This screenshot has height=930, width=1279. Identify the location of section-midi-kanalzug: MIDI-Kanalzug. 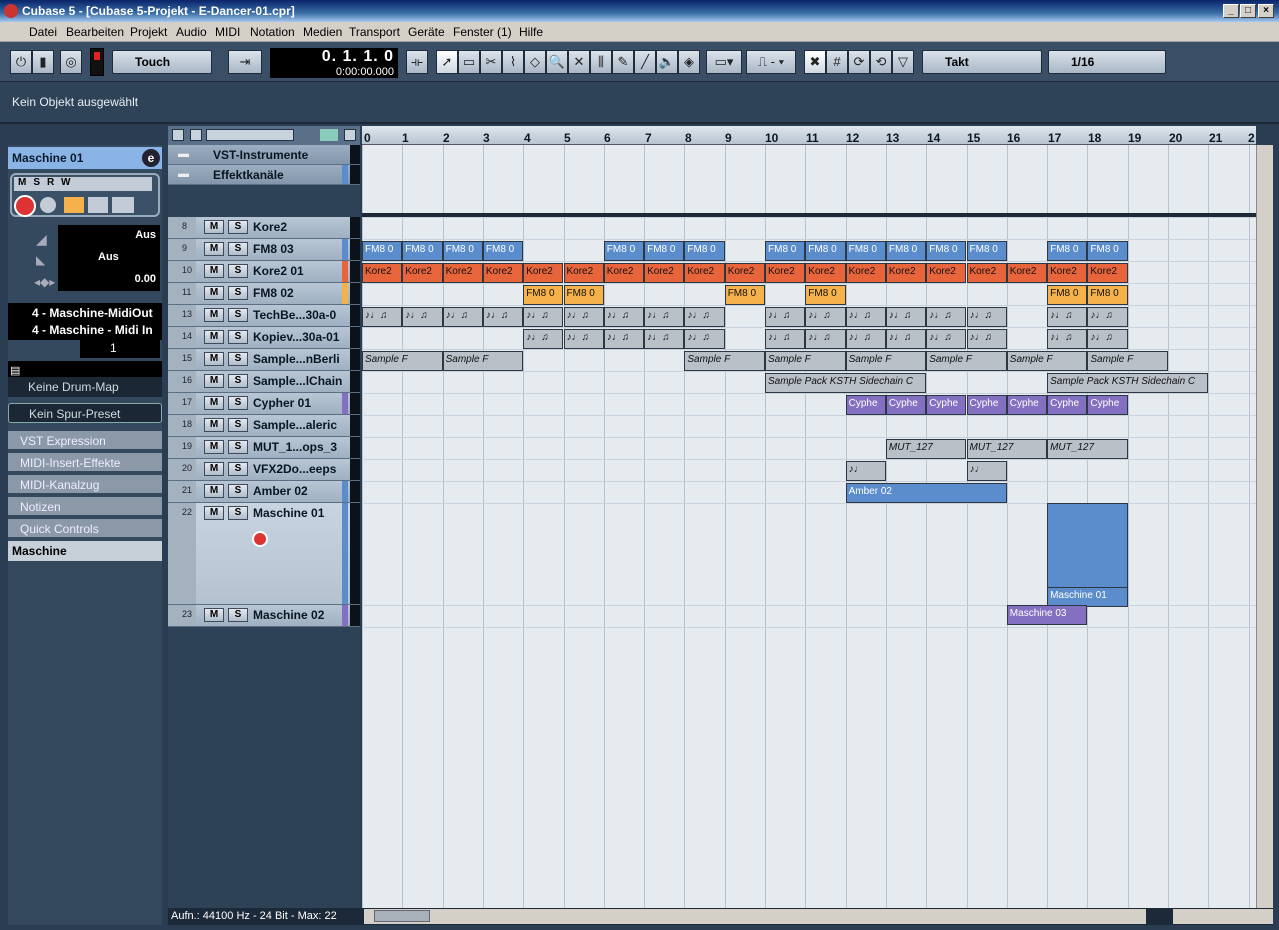
(85, 485).